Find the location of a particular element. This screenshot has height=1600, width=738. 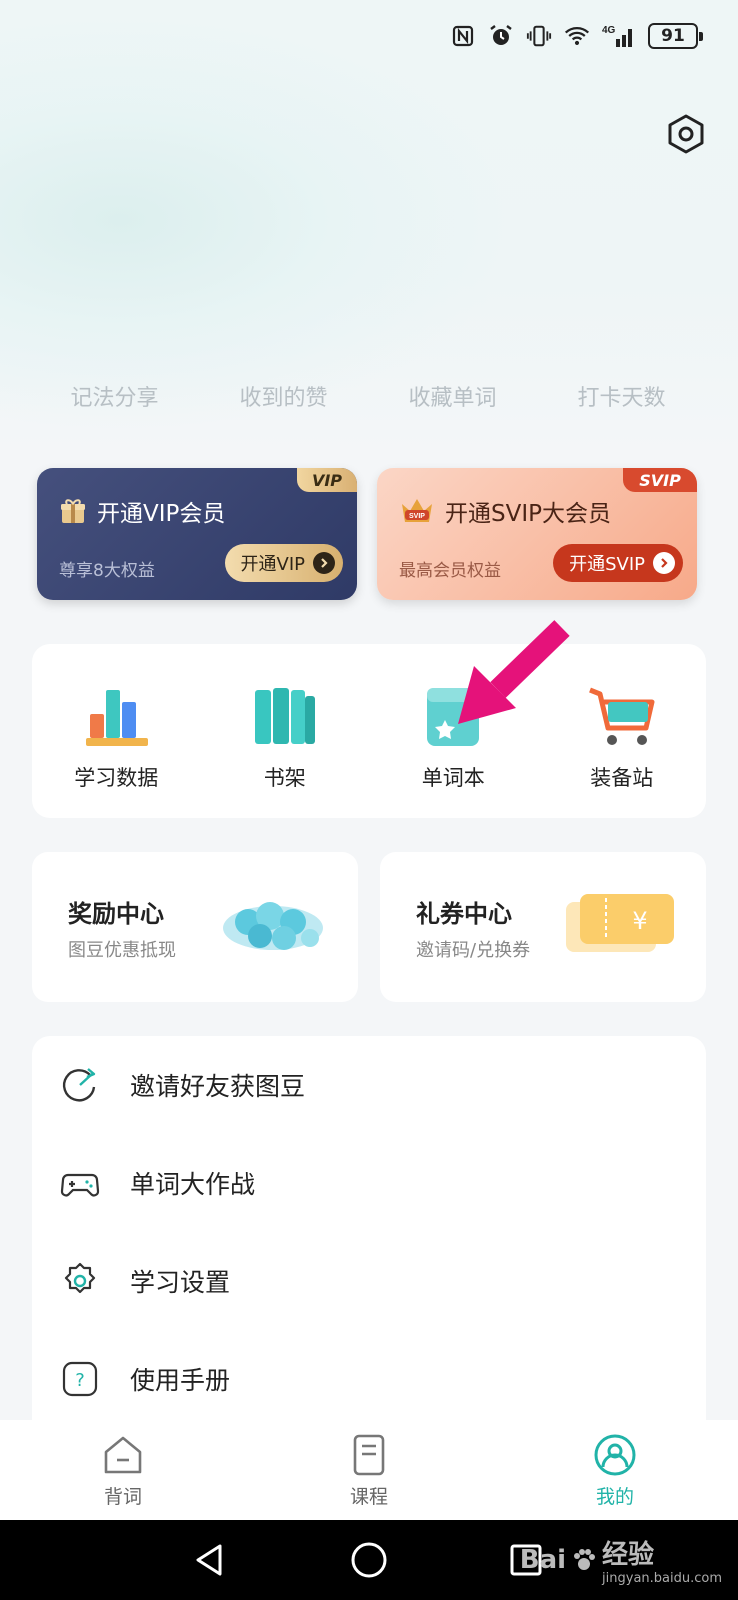

open-vip-label: 开通VIP is located at coordinates (272, 564).